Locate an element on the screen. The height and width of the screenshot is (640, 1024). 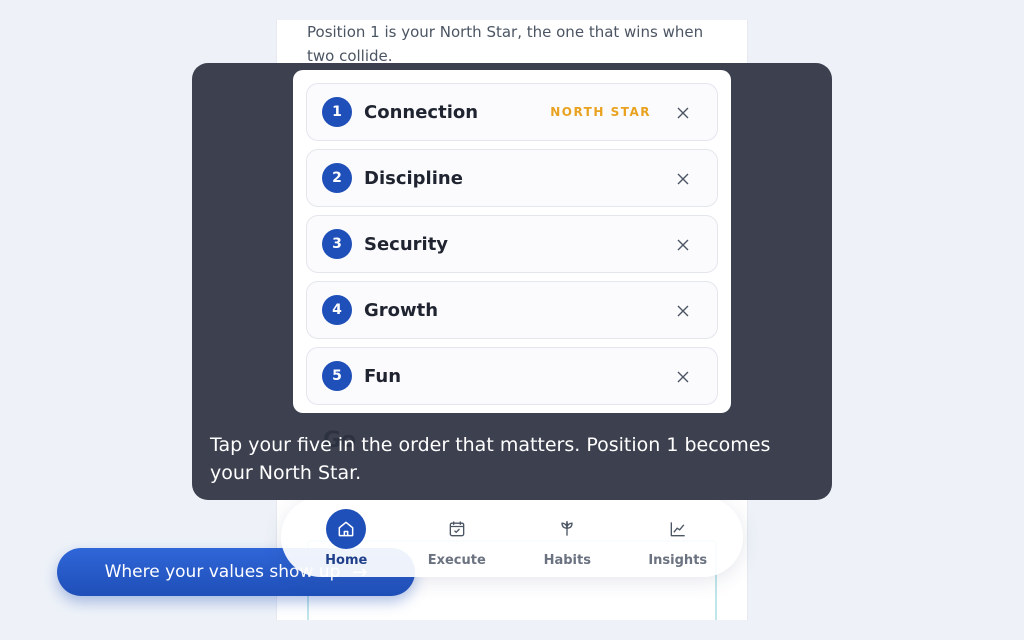
rank-badge: 3 is located at coordinates (337, 244).